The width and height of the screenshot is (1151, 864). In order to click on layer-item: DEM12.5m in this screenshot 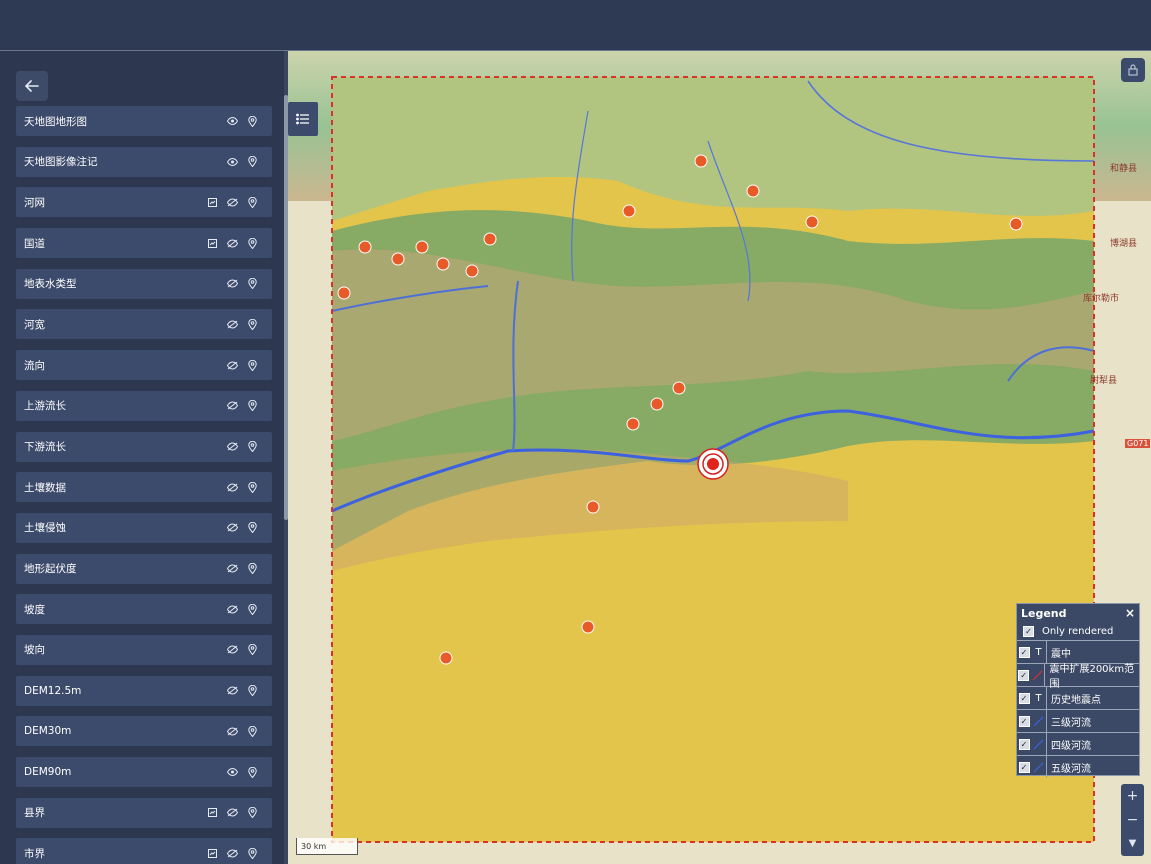, I will do `click(144, 690)`.